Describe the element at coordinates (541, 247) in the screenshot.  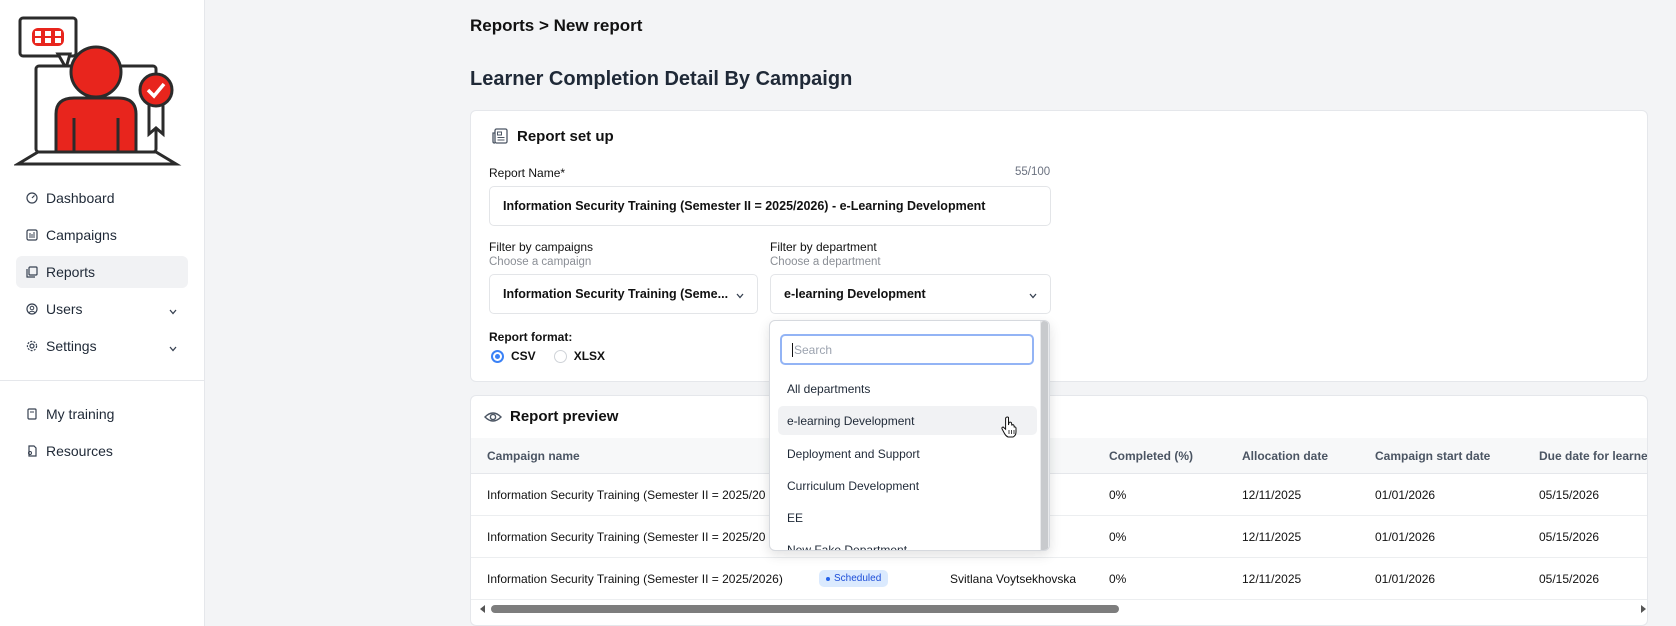
I see `campaign-filter-label: Filter by campaigns` at that location.